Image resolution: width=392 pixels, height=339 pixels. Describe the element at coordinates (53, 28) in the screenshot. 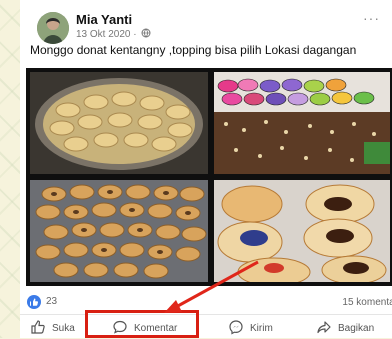

I see `avatar` at that location.